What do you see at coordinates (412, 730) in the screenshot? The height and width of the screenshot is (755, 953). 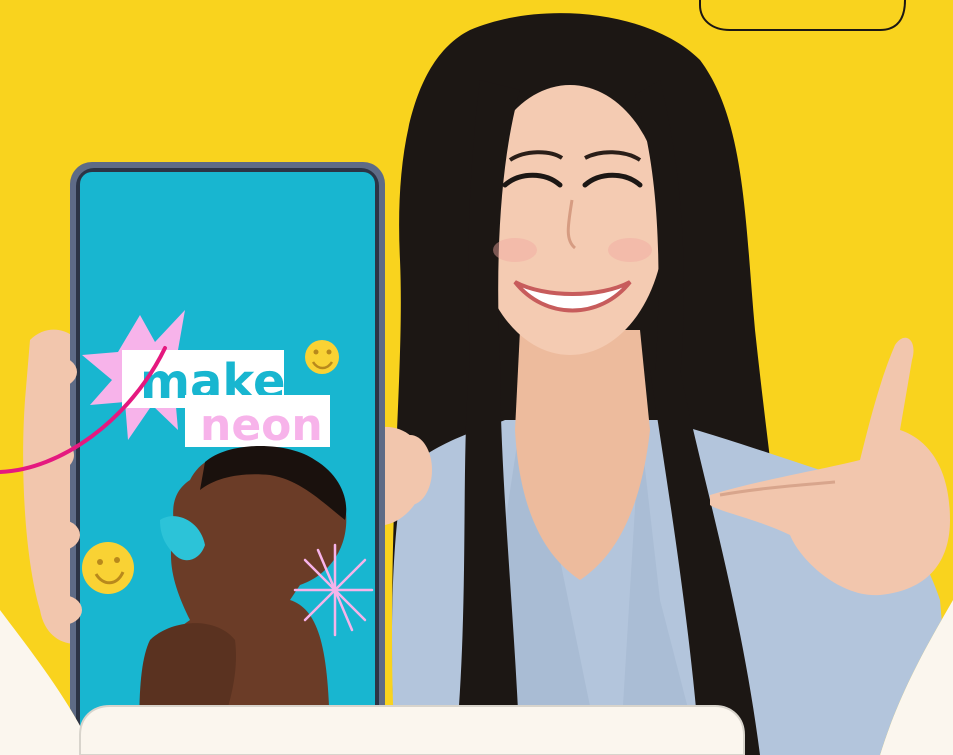 I see `bottom-card` at bounding box center [412, 730].